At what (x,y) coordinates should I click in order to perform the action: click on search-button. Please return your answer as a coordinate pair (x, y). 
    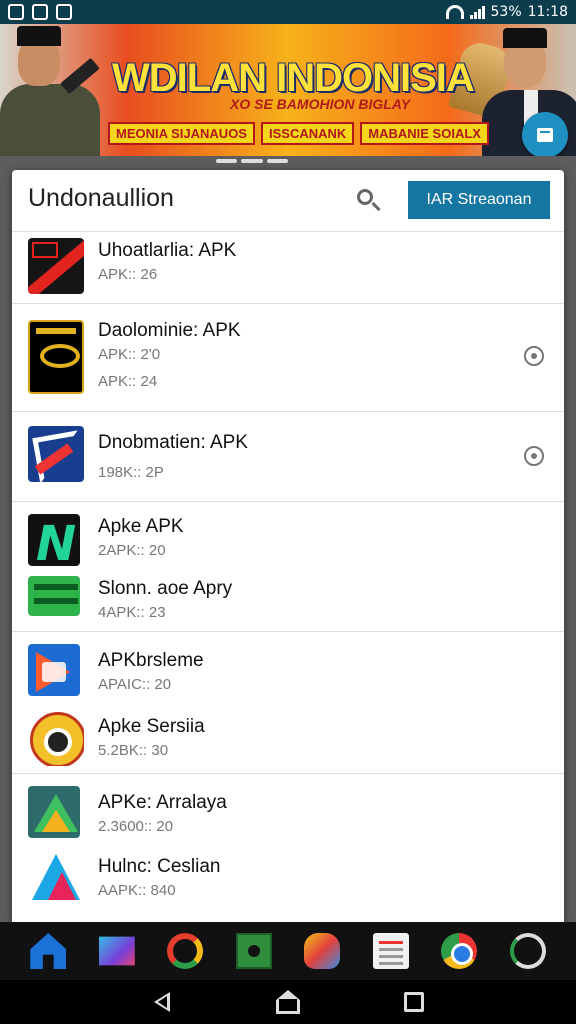
    Looking at the image, I should click on (369, 201).